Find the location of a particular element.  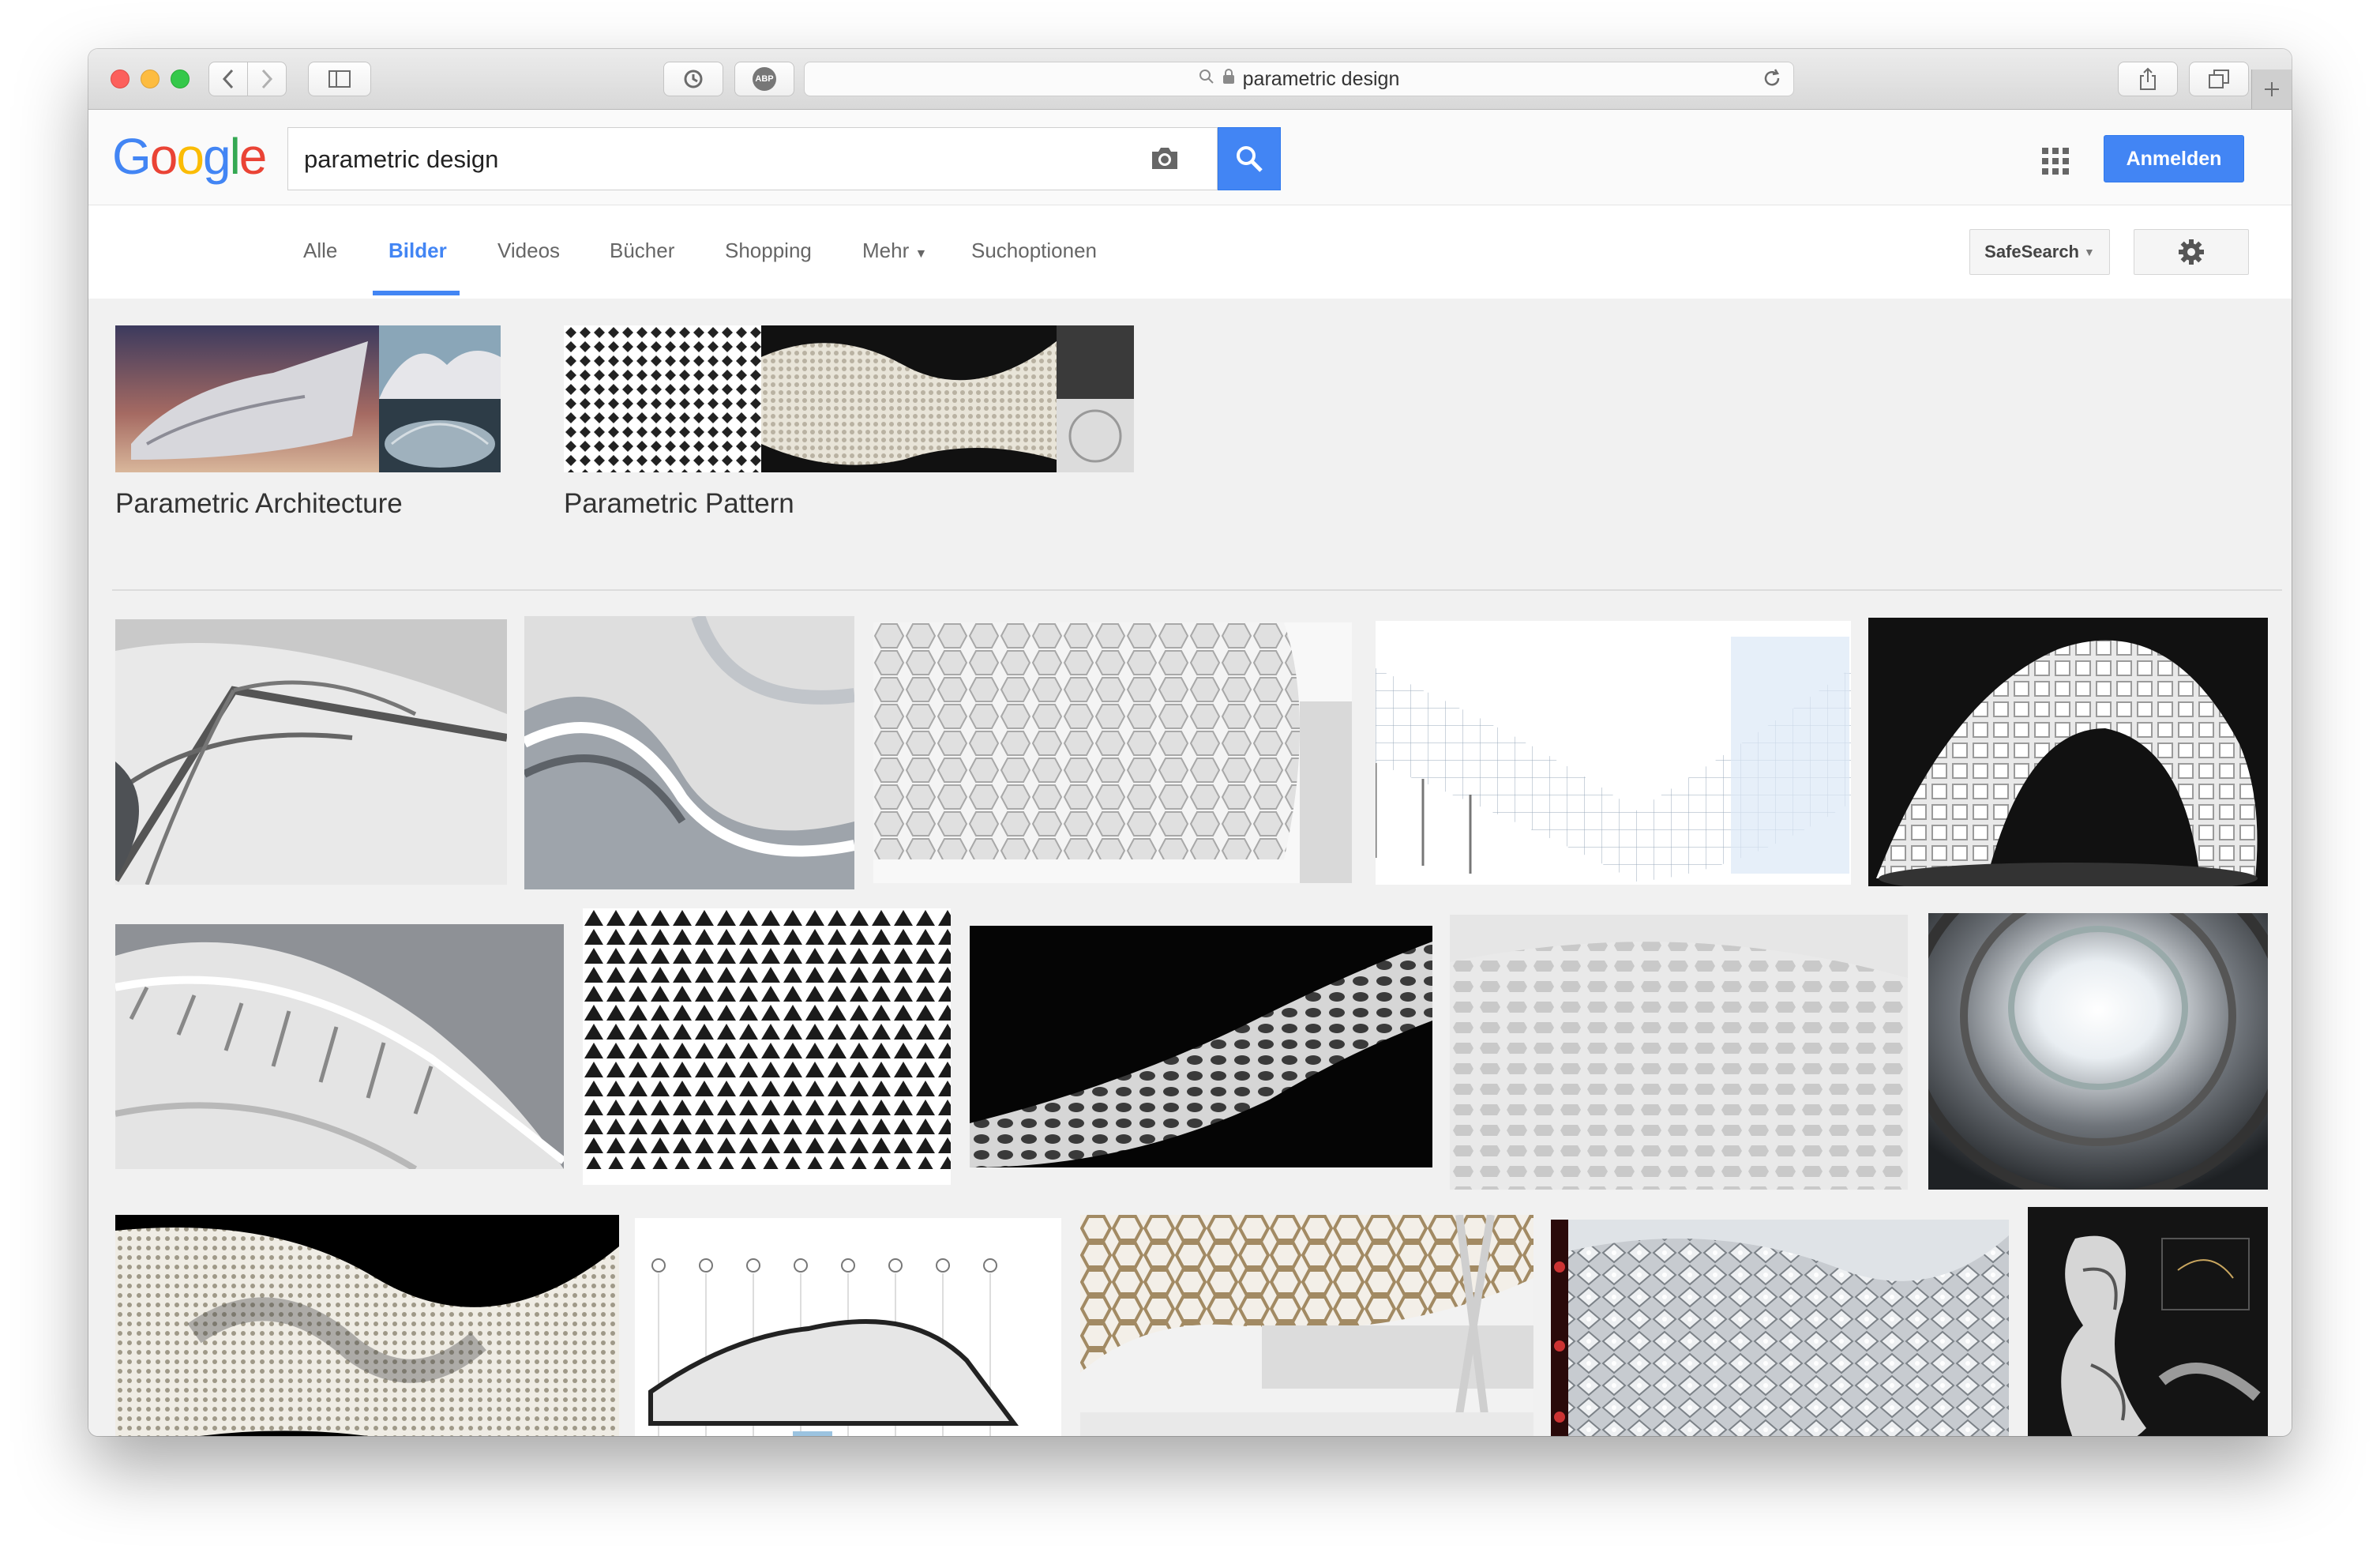

tabs-overview-button is located at coordinates (2219, 79).